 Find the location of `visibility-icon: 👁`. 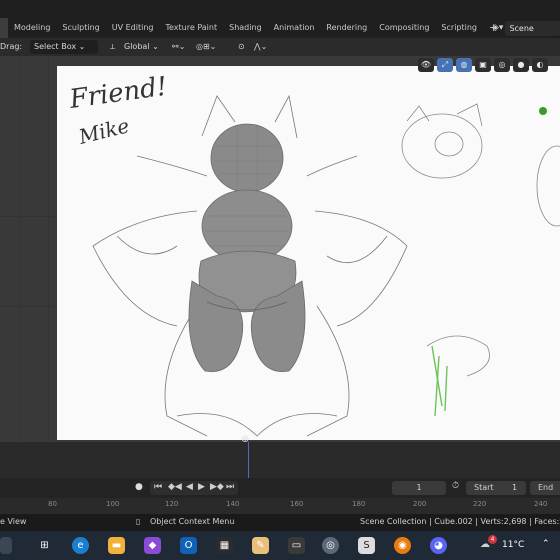

visibility-icon: 👁 is located at coordinates (426, 65).